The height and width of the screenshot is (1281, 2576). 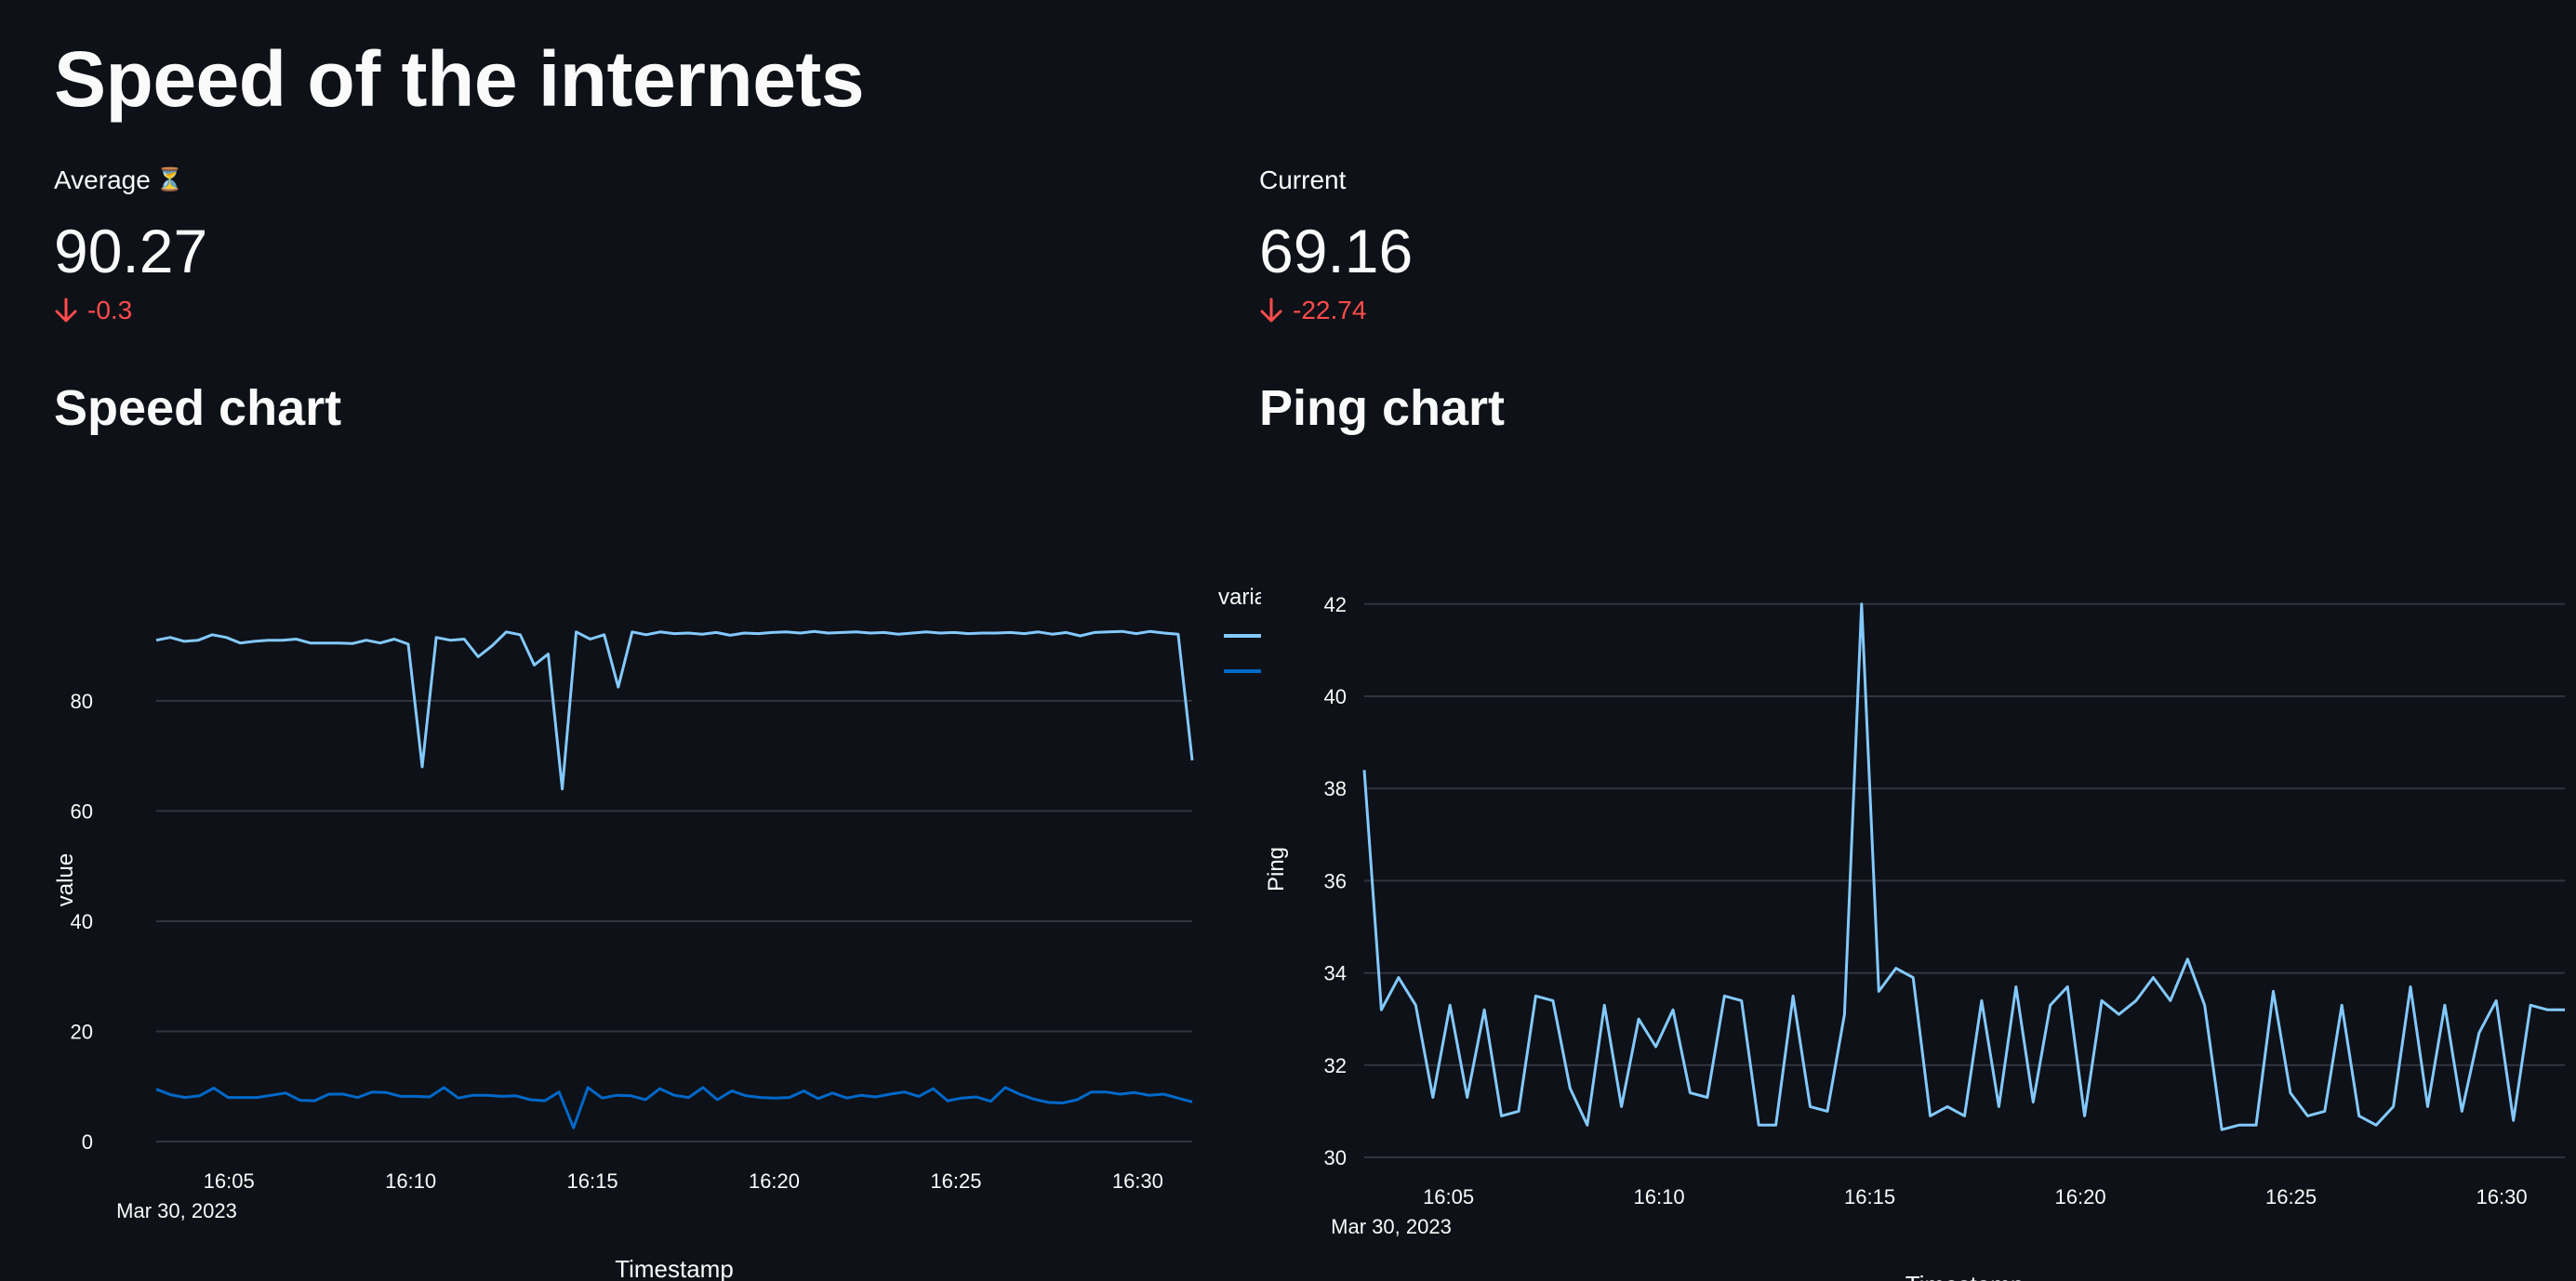 I want to click on average-metric: Average ⏳ 90.27 -0.3, so click(x=130, y=246).